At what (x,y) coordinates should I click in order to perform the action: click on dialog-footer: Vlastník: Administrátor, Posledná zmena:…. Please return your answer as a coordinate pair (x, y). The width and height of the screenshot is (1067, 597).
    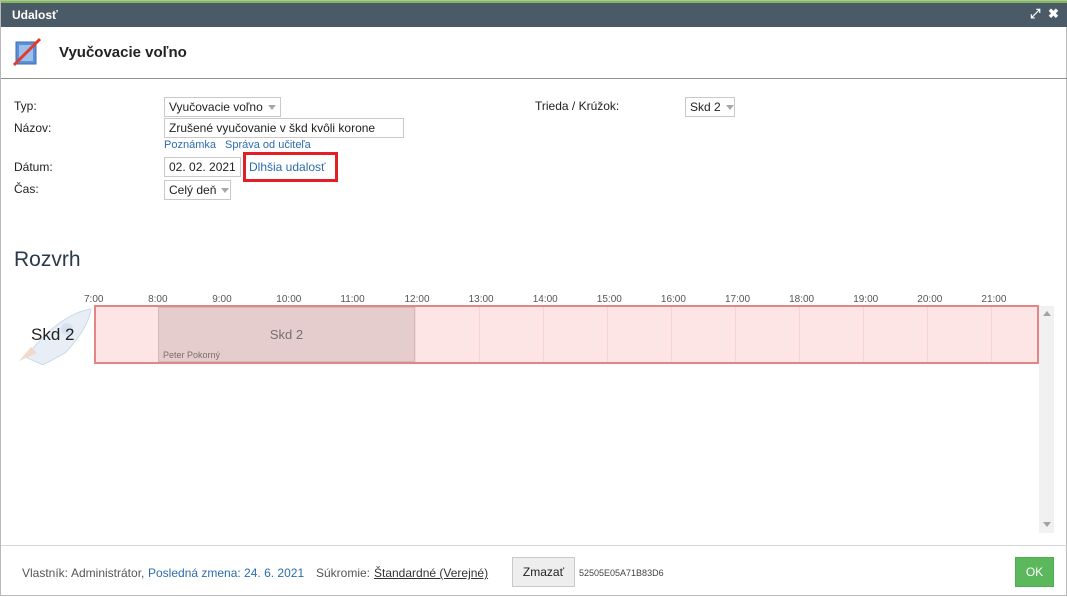
    Looking at the image, I should click on (534, 571).